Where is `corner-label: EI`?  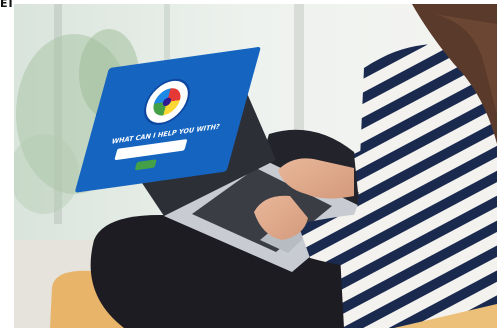
corner-label: EI is located at coordinates (7, 5).